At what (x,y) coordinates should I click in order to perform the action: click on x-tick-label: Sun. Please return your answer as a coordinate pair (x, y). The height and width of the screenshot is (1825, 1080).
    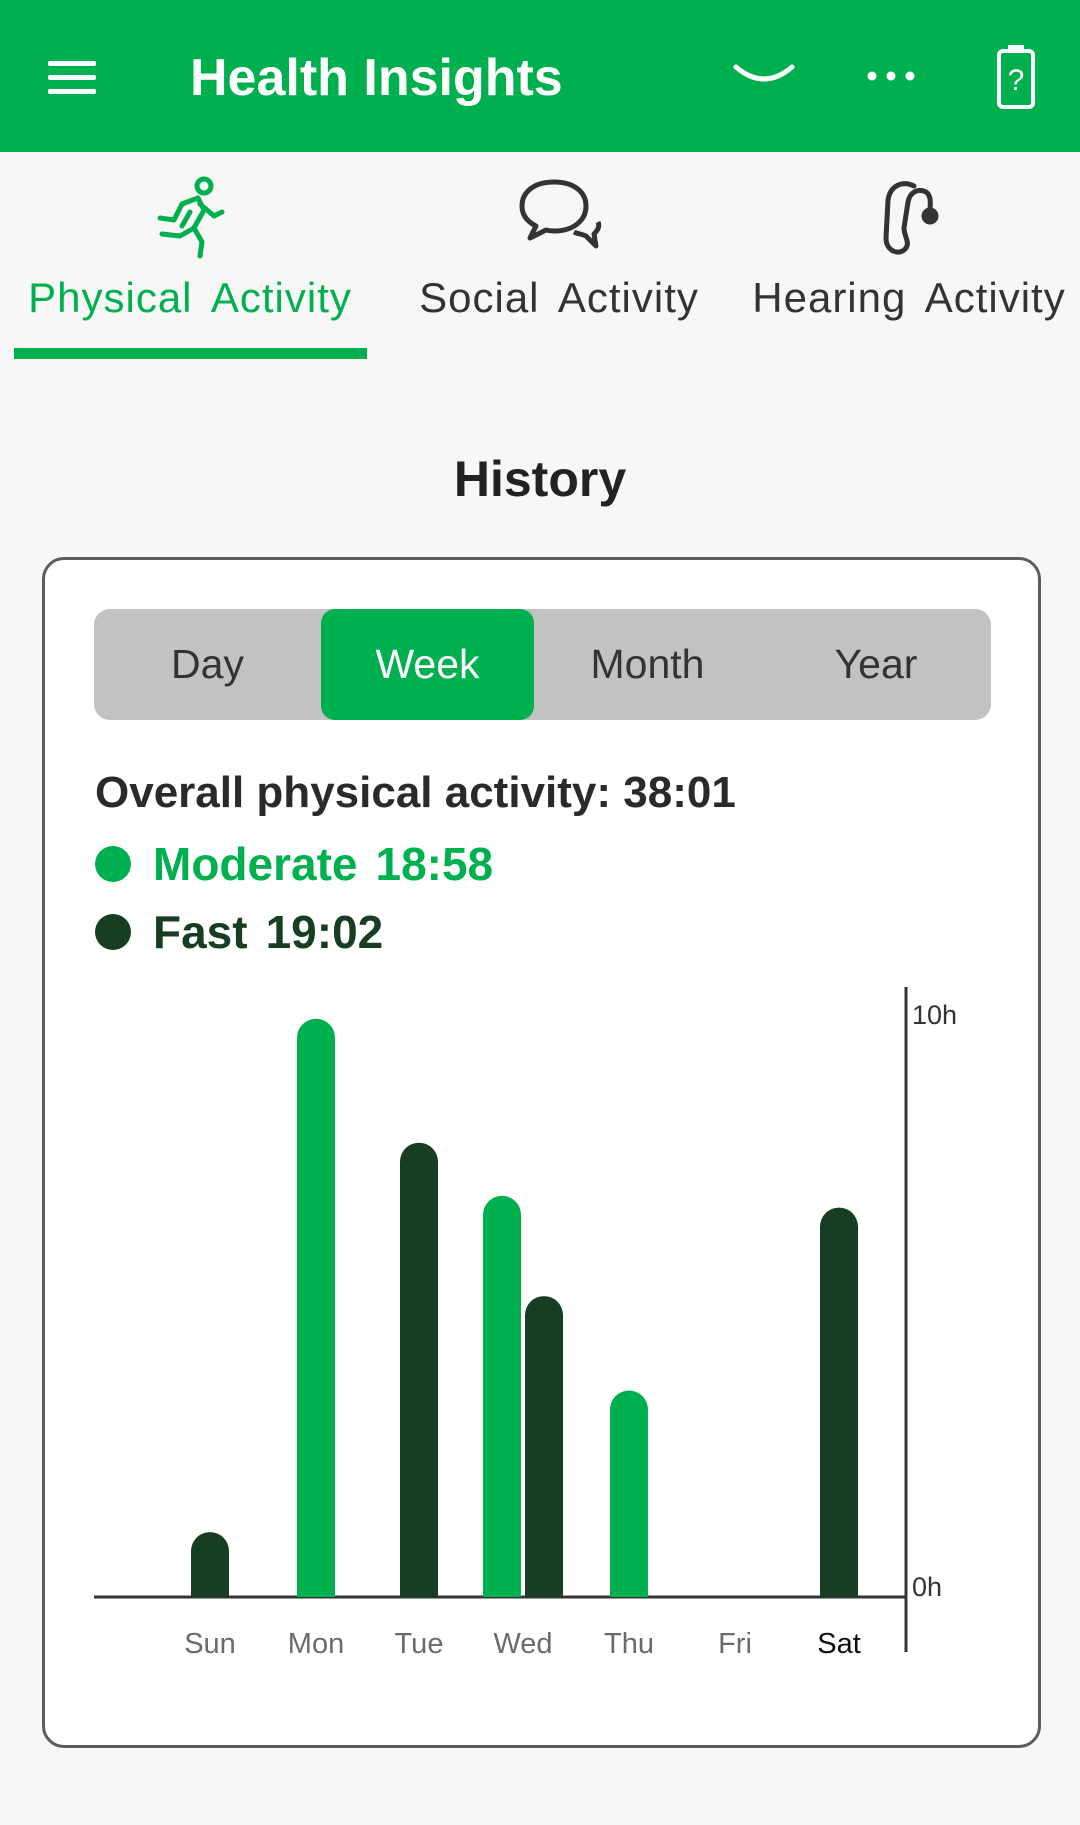
    Looking at the image, I should click on (210, 1644).